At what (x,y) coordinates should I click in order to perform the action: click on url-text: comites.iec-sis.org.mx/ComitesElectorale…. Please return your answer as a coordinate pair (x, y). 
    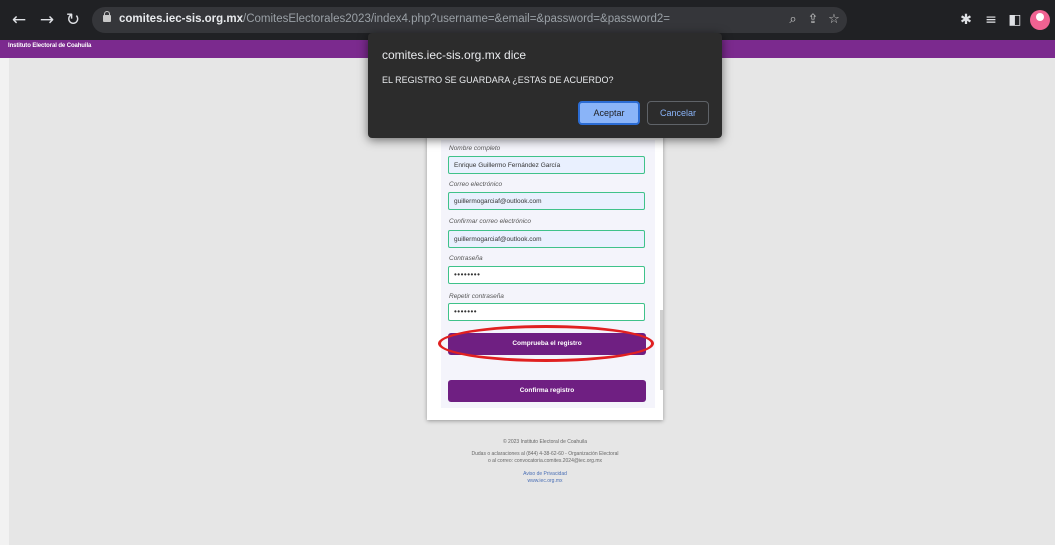
    Looking at the image, I should click on (394, 19).